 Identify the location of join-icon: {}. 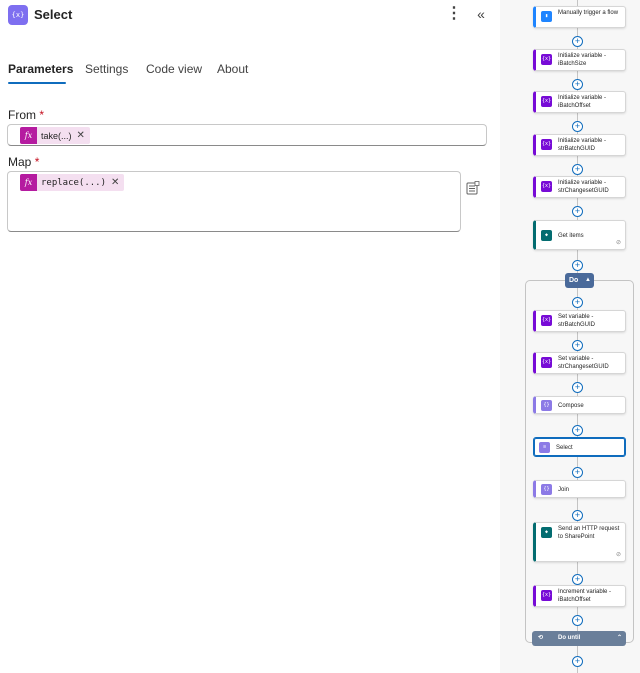
(546, 489).